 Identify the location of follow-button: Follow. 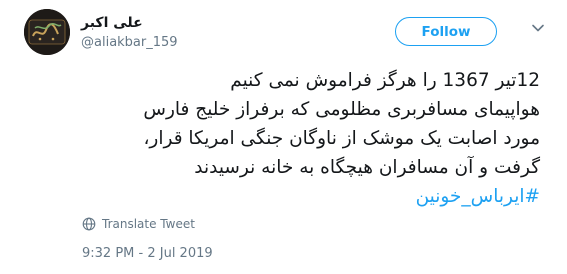
(446, 31).